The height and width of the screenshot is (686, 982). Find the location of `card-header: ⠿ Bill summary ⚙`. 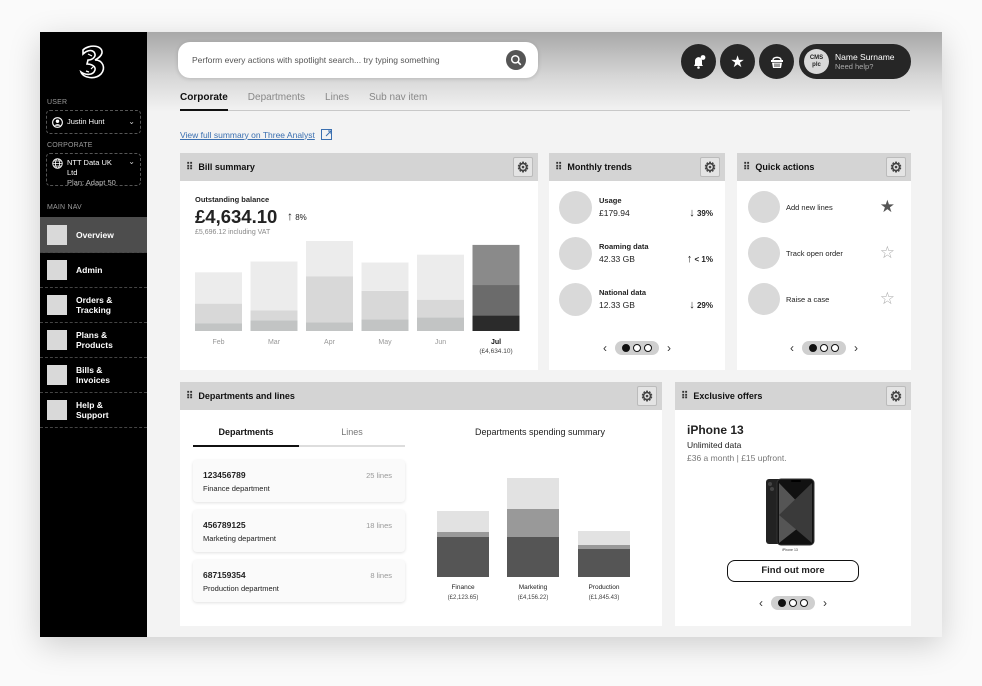

card-header: ⠿ Bill summary ⚙ is located at coordinates (359, 167).